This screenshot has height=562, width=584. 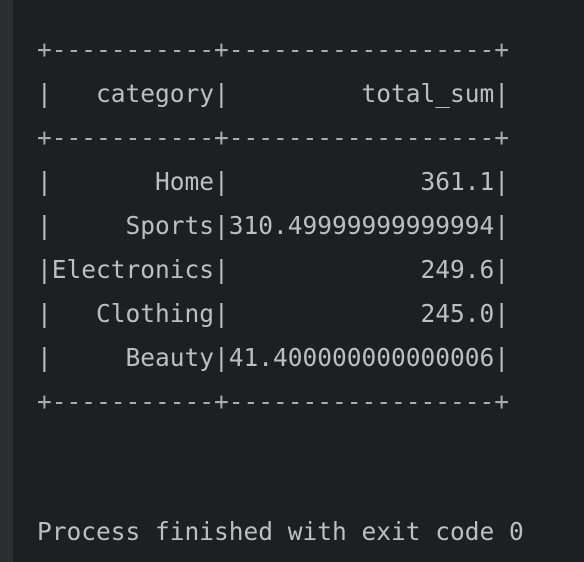 I want to click on table-row: |Electronics| 249.6|, so click(x=273, y=269).